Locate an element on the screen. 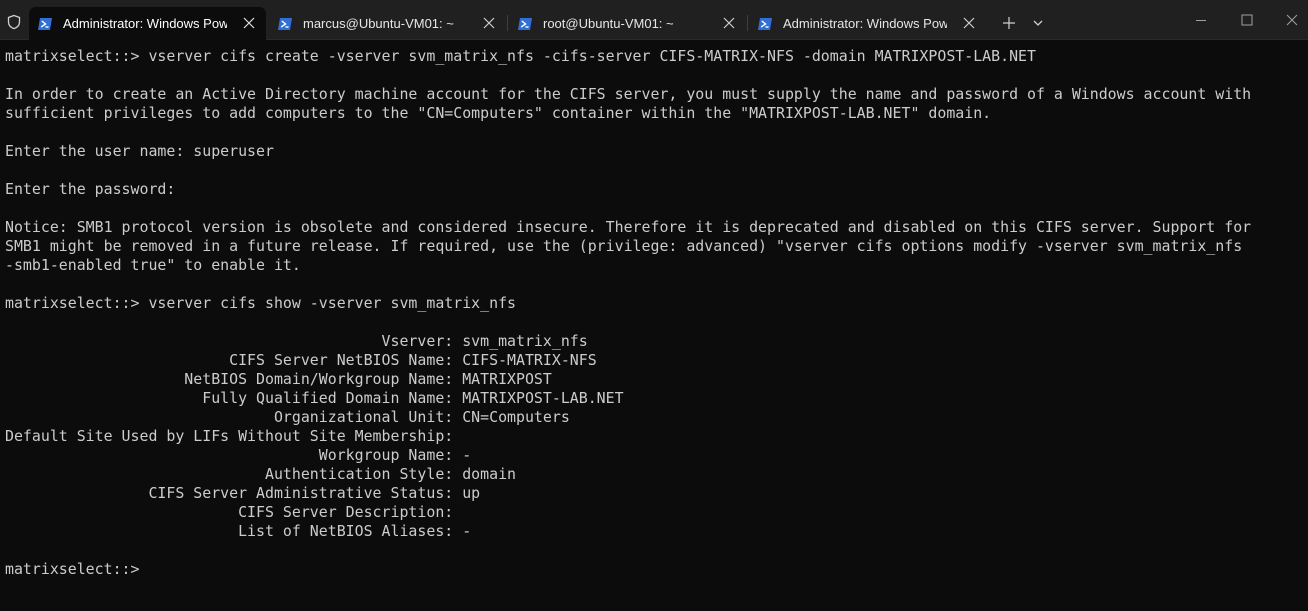  chevron-down-icon is located at coordinates (1038, 23).